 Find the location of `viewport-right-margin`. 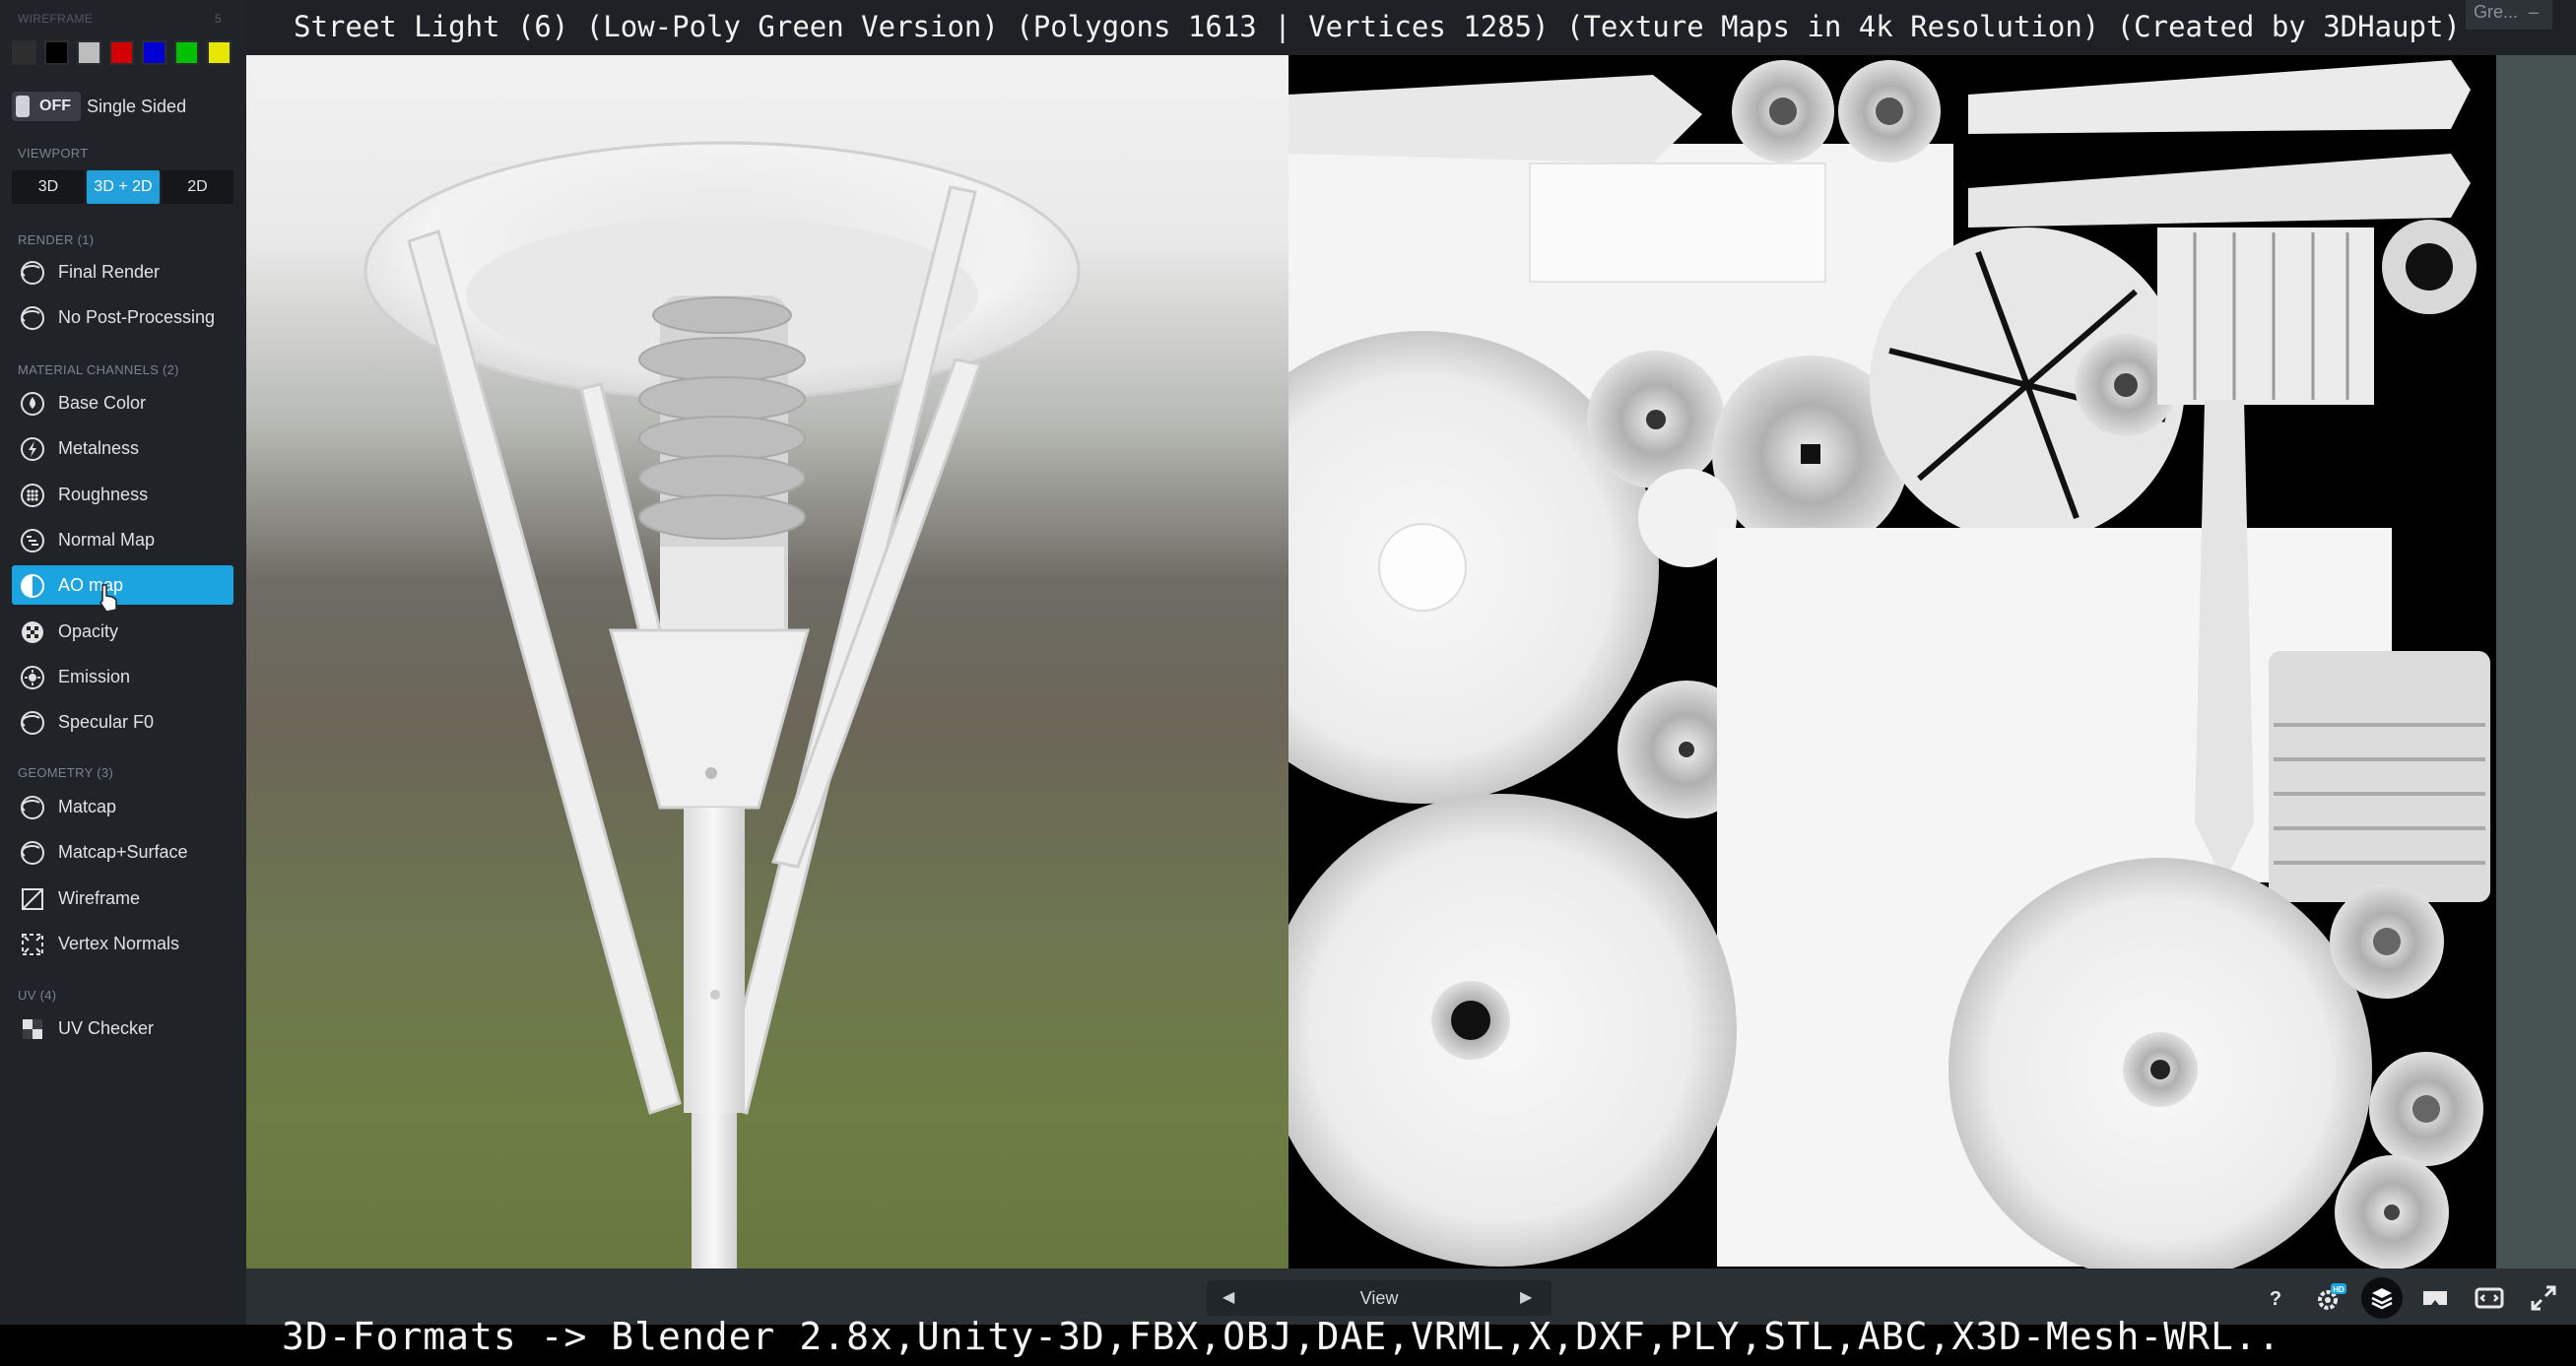

viewport-right-margin is located at coordinates (2536, 661).